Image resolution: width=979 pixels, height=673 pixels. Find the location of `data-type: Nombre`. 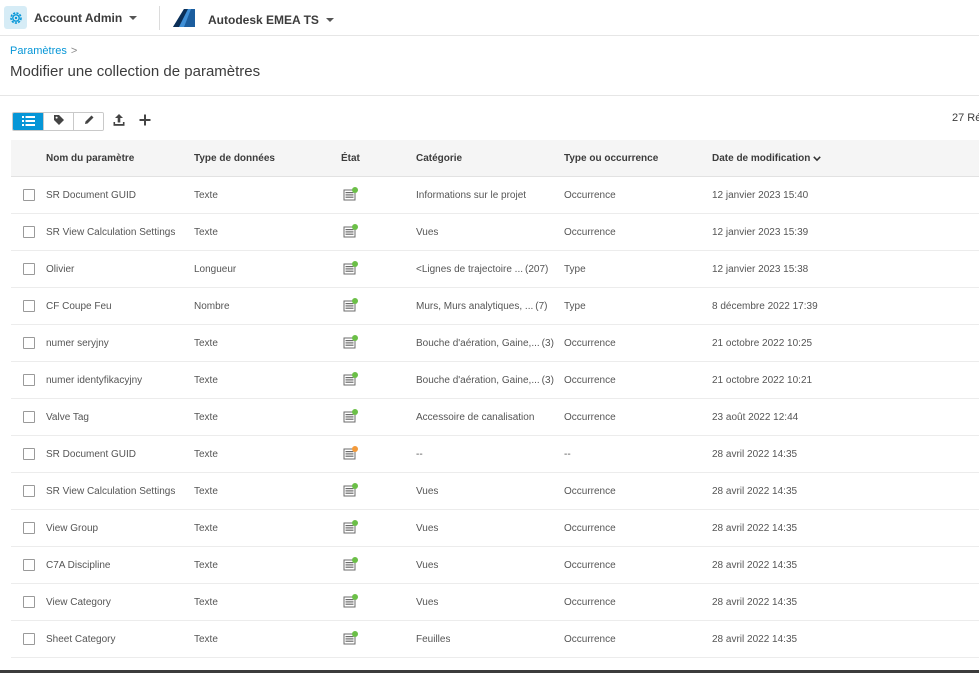

data-type: Nombre is located at coordinates (212, 306).